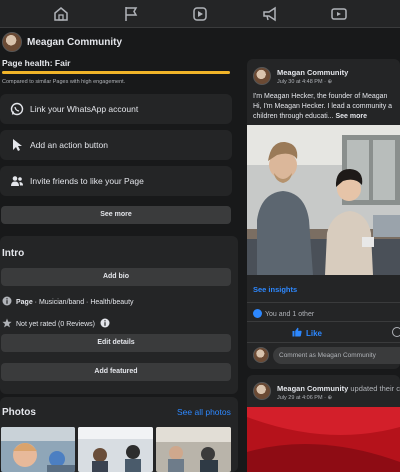  I want to click on photos-title: Photos, so click(19, 412).